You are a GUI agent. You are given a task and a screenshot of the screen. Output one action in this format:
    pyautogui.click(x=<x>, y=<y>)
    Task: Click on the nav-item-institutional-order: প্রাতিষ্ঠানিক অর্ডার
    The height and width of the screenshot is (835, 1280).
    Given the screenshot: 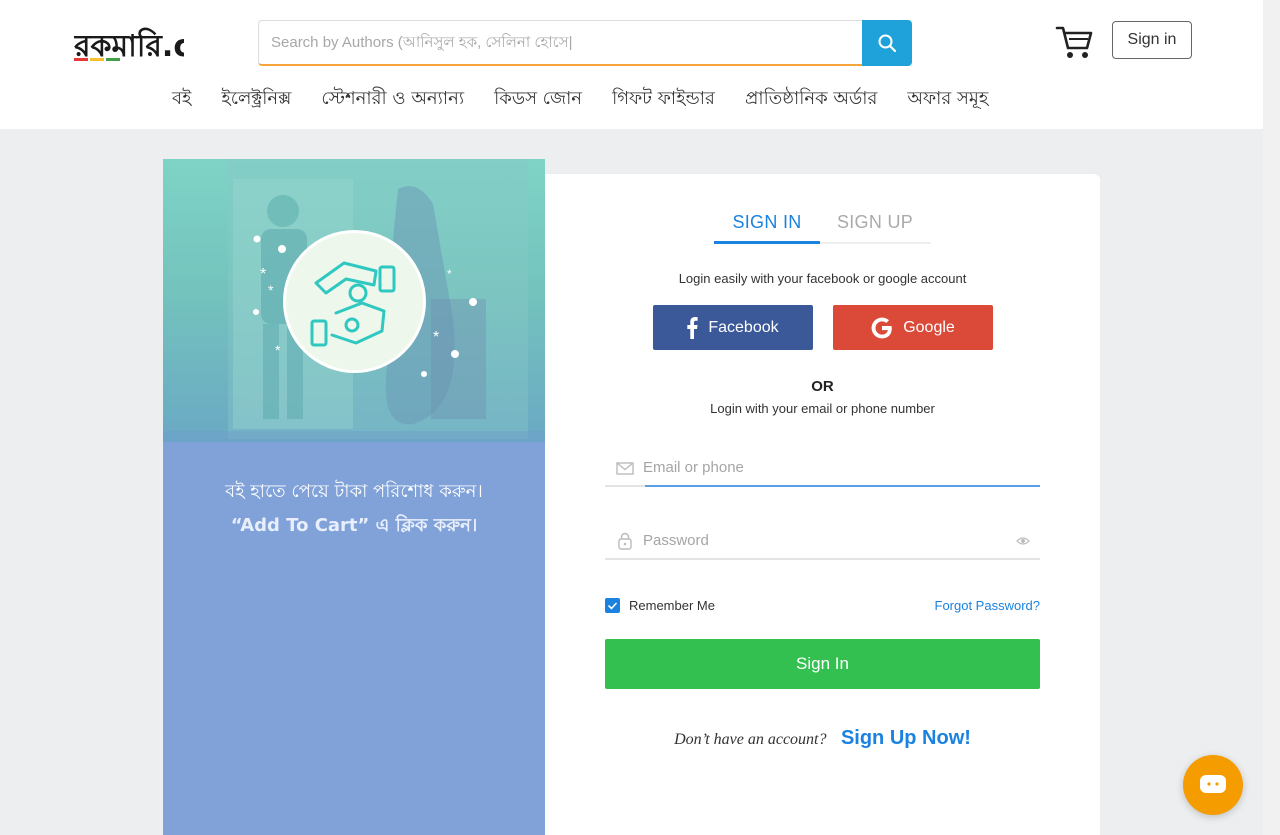 What is the action you would take?
    pyautogui.click(x=811, y=99)
    